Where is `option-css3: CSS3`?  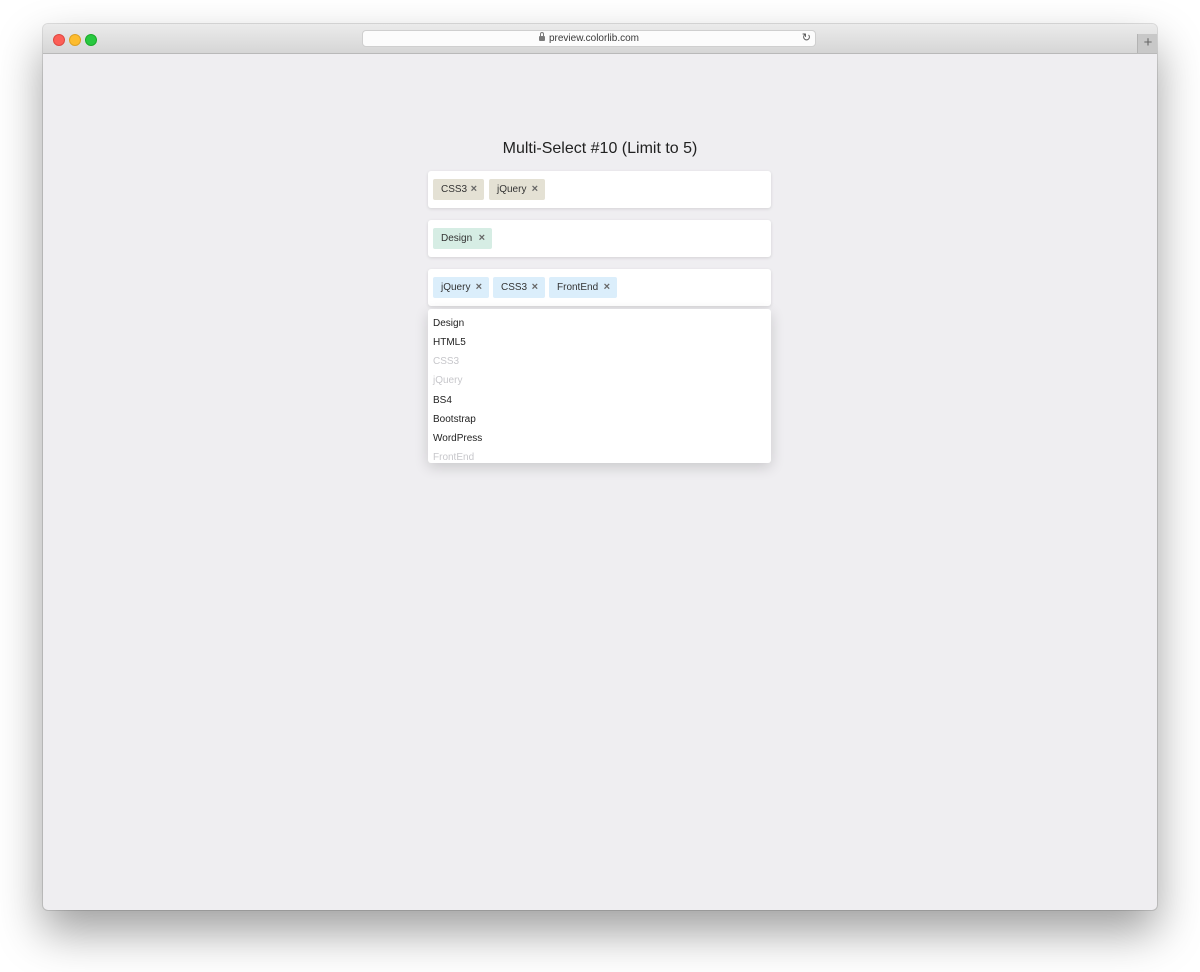 option-css3: CSS3 is located at coordinates (446, 361).